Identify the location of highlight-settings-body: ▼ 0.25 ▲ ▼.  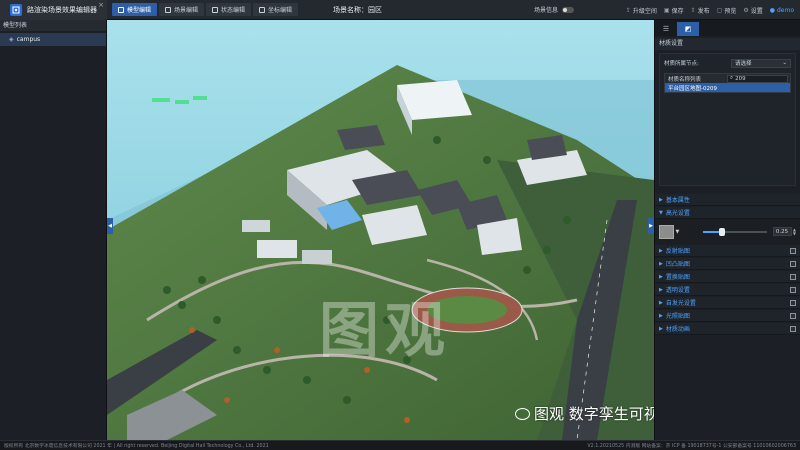
(727, 231).